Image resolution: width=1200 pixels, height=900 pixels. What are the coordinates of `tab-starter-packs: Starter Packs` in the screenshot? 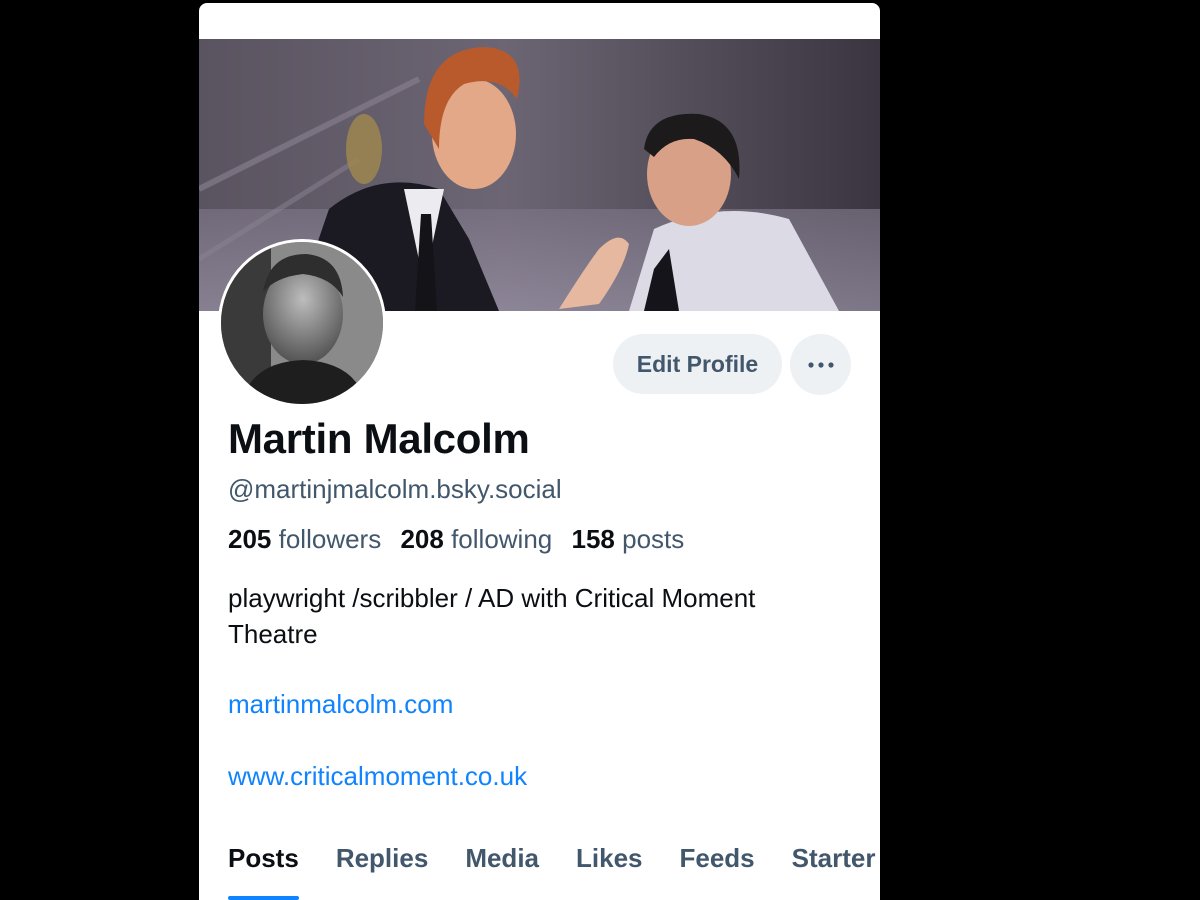 It's located at (836, 871).